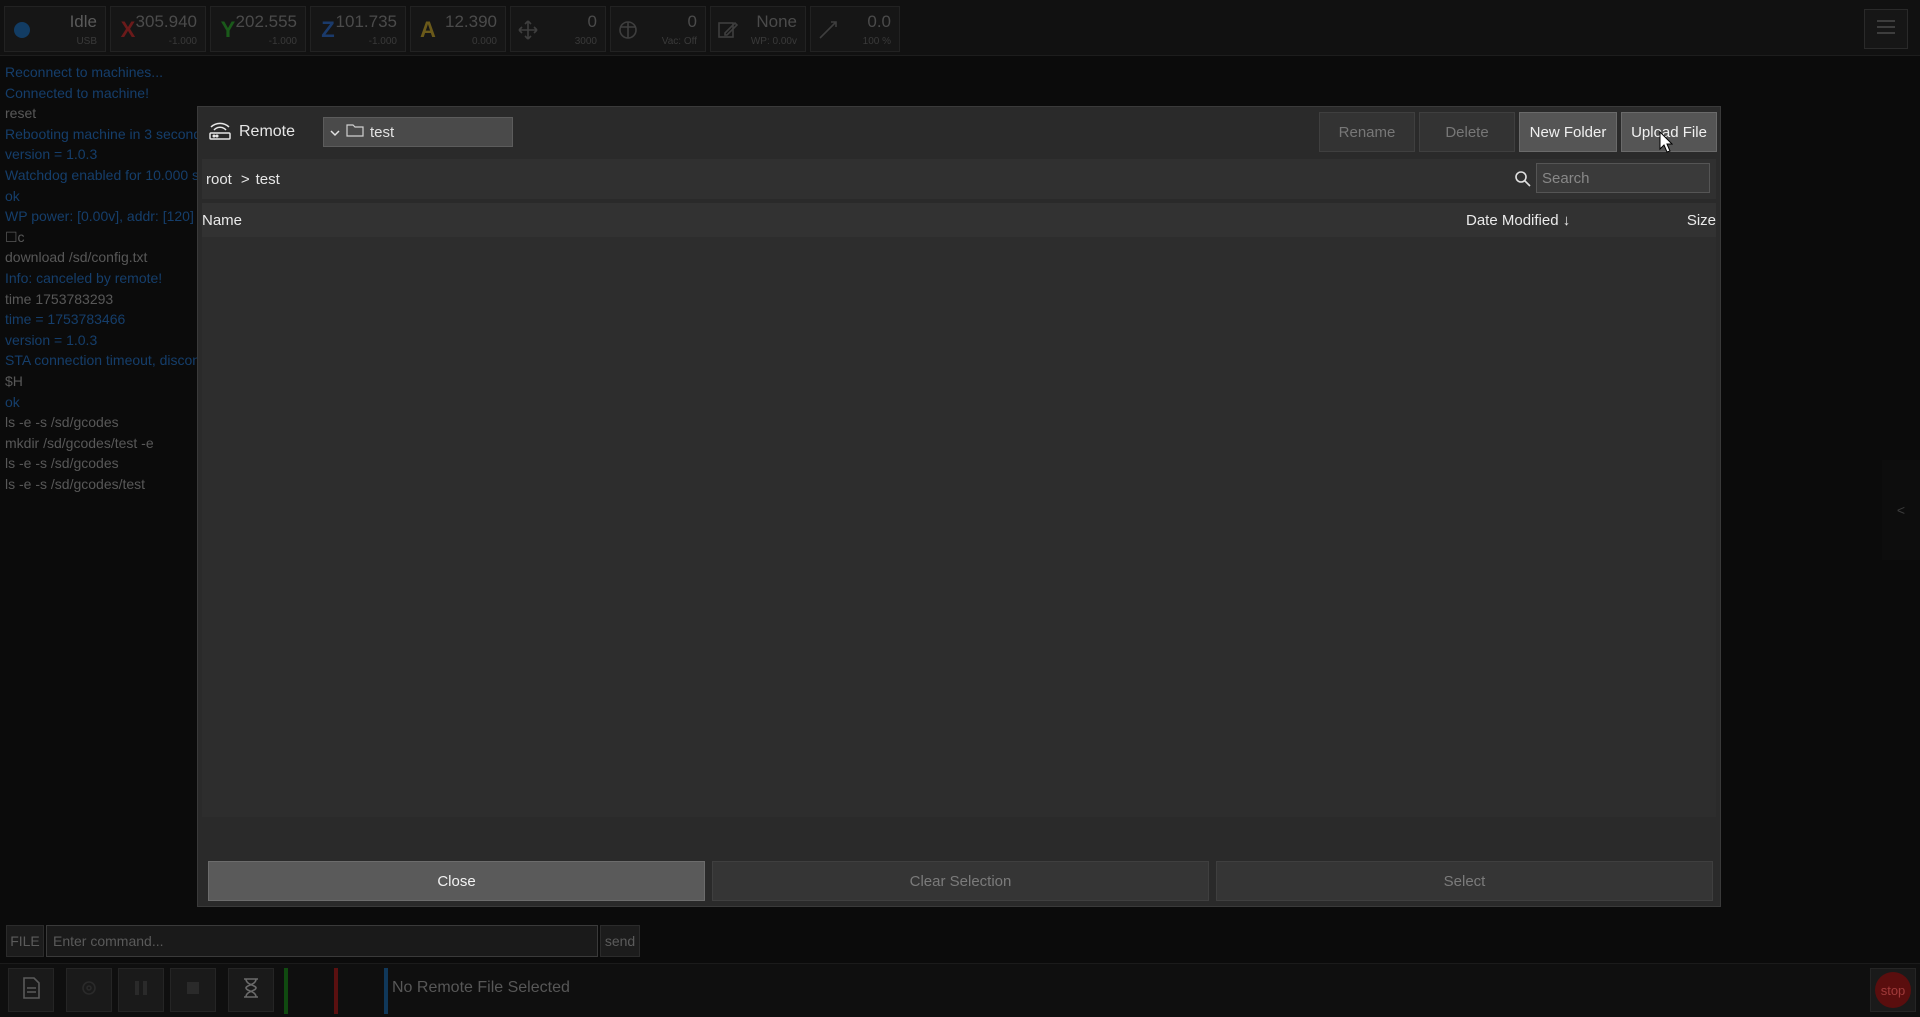 The width and height of the screenshot is (1920, 1017). I want to click on select-button: Select, so click(1464, 881).